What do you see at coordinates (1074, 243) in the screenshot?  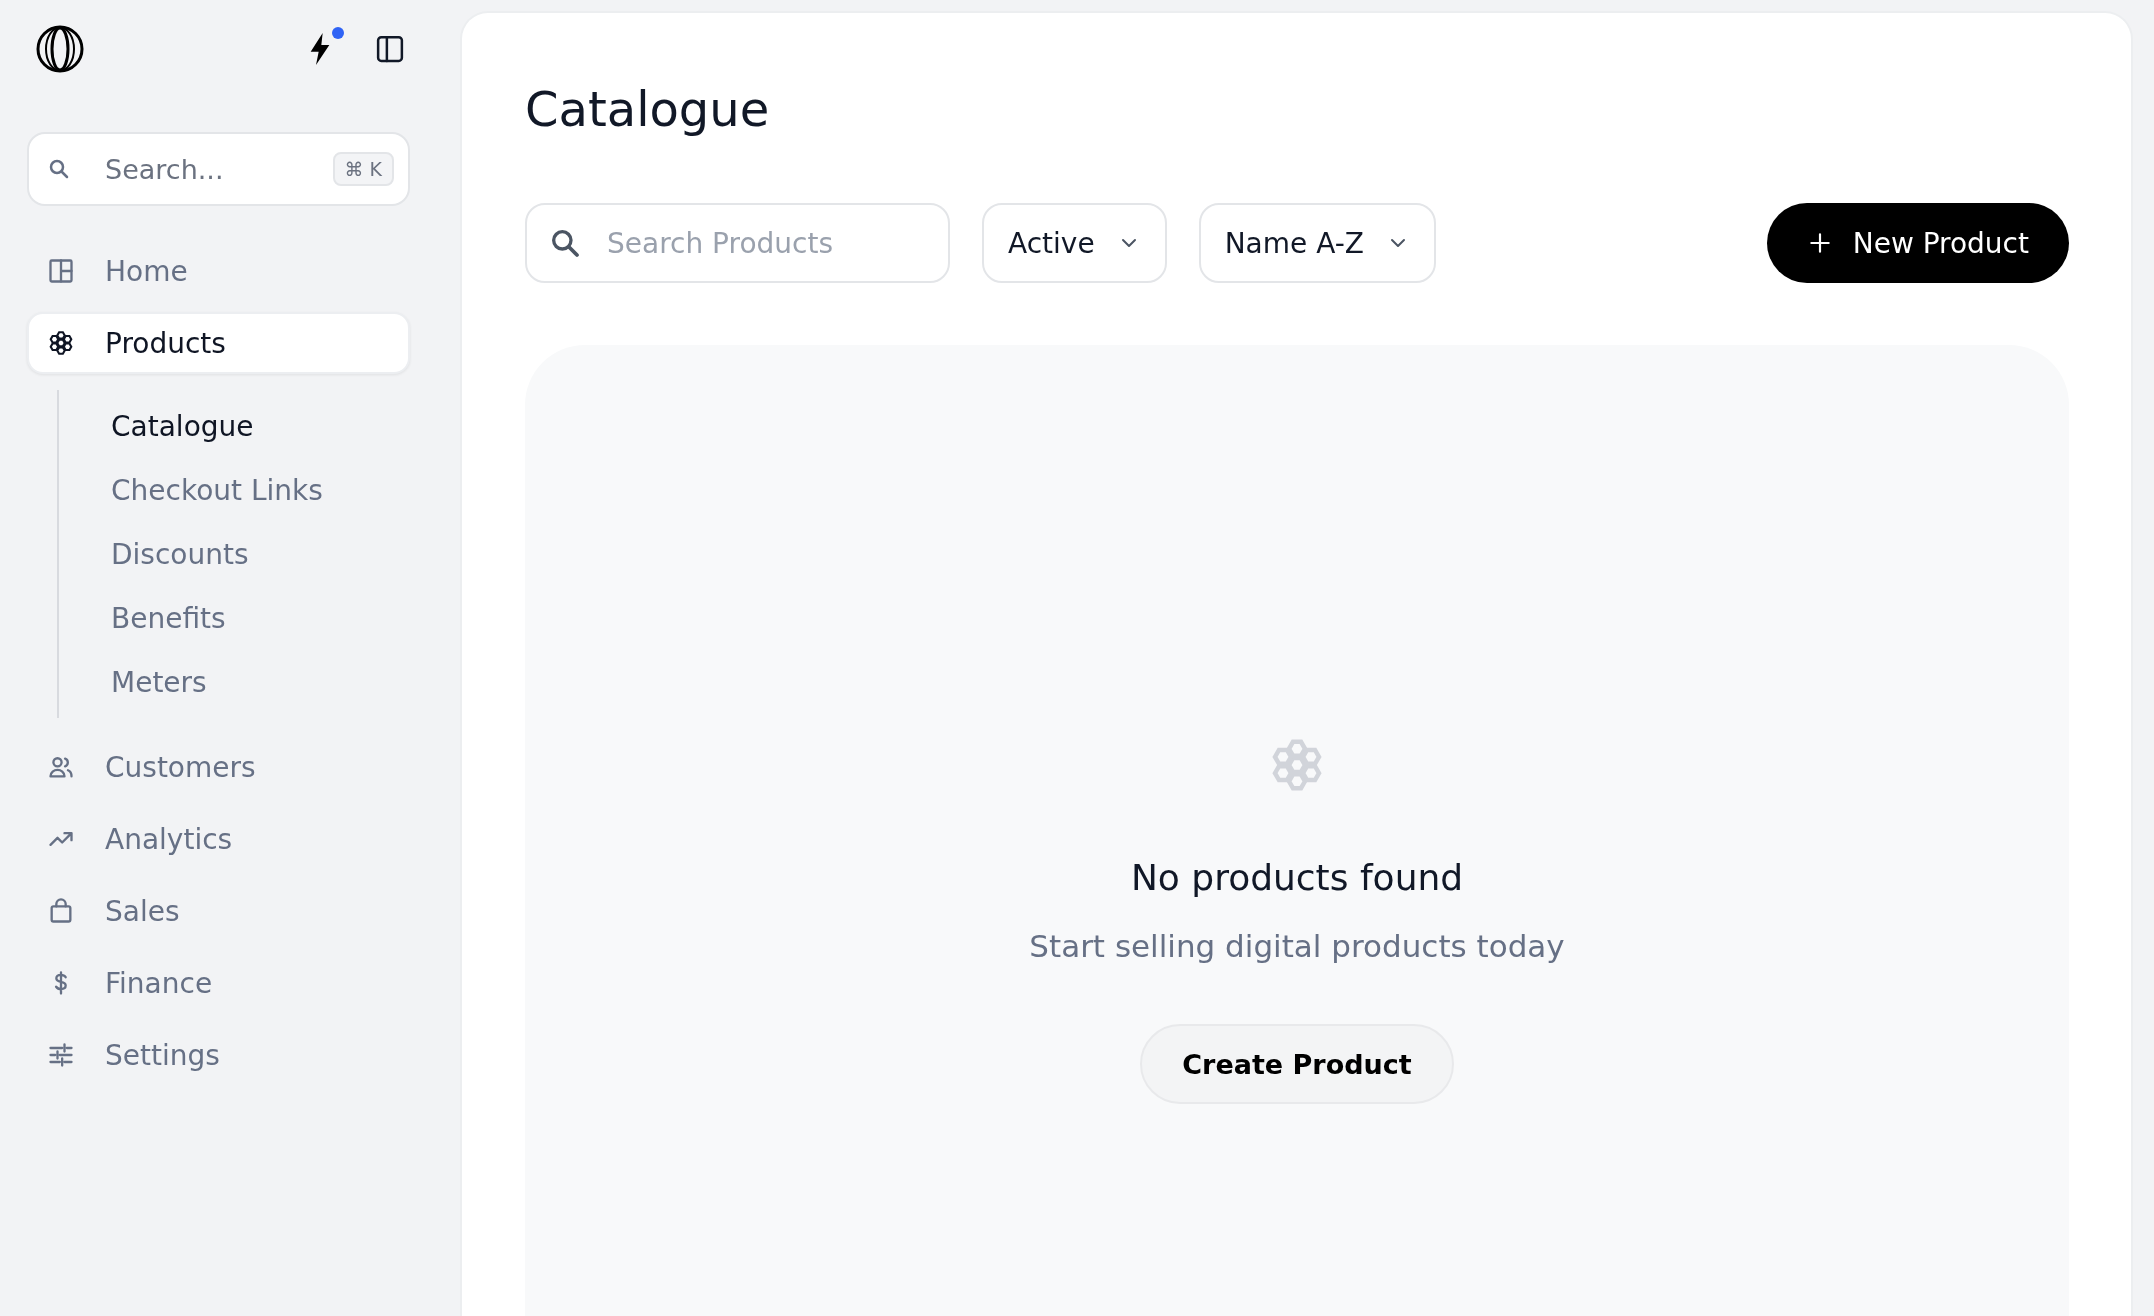 I see `filter-dropdown: Active` at bounding box center [1074, 243].